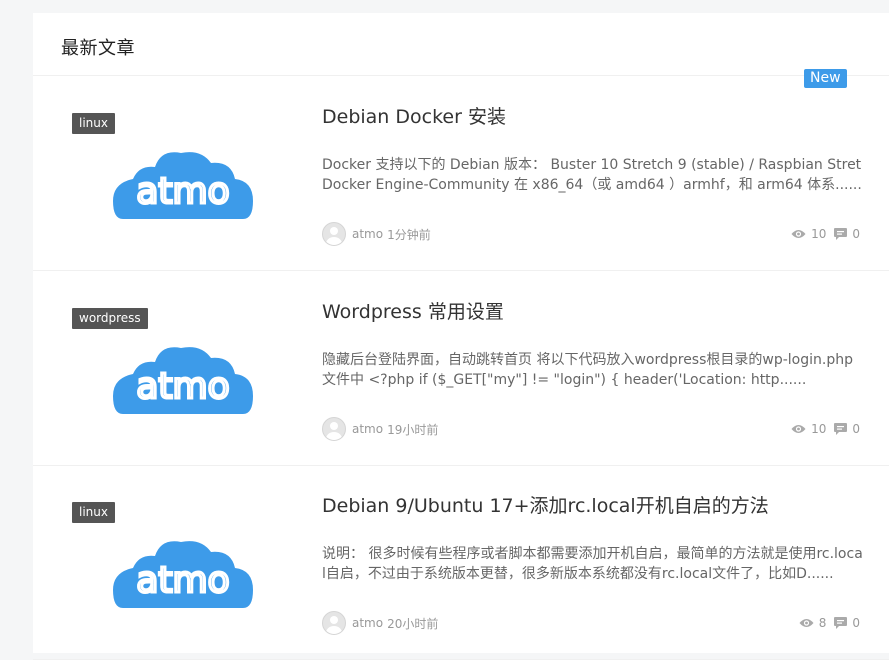 The image size is (889, 660). What do you see at coordinates (414, 115) in the screenshot?
I see `post-title: Debian Docker 安装` at bounding box center [414, 115].